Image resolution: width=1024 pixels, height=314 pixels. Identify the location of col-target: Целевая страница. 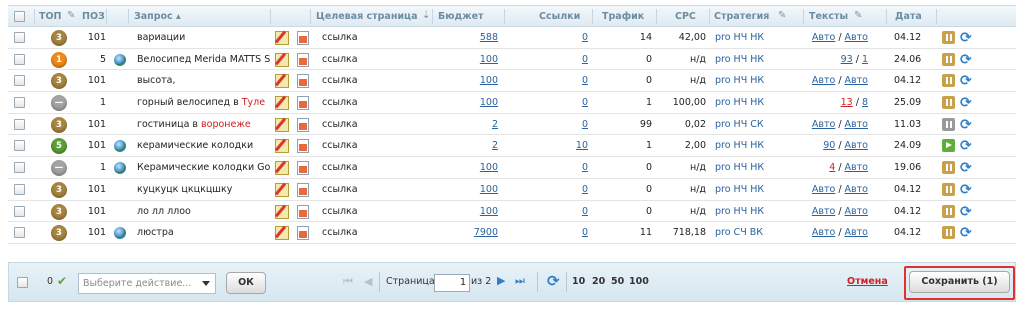
(367, 16).